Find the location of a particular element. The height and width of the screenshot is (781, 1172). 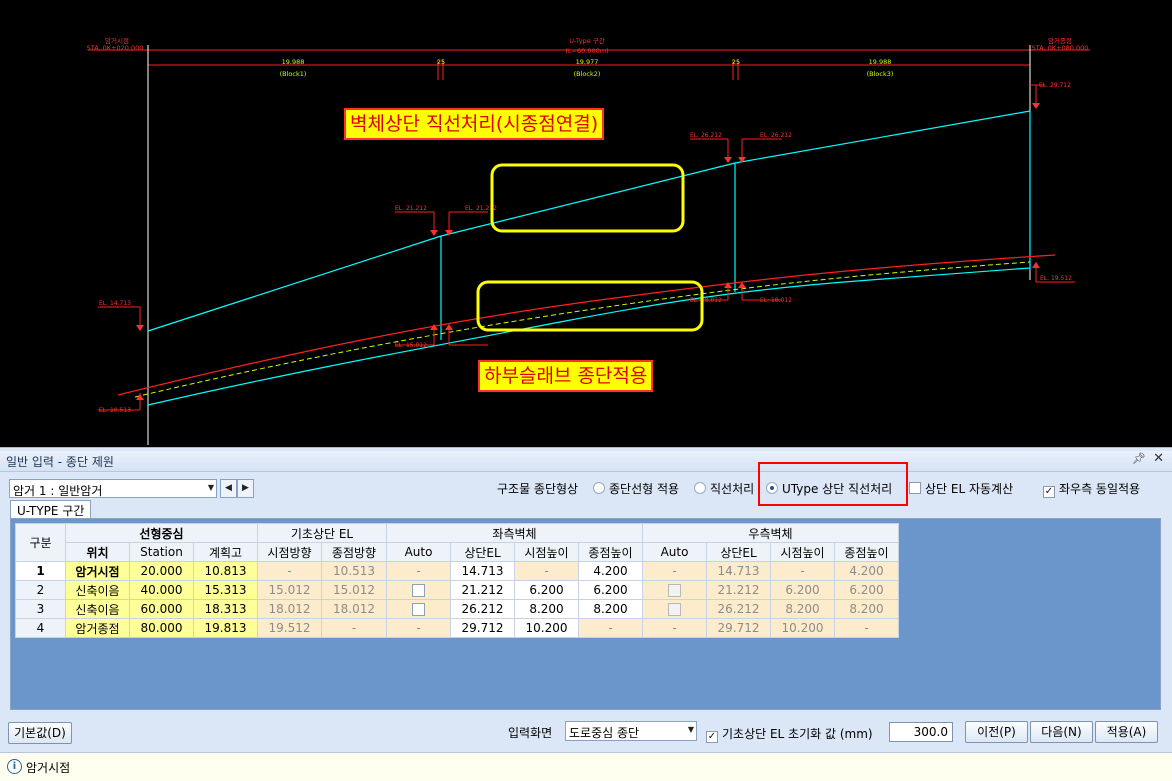

highlight-utype-option is located at coordinates (833, 484).